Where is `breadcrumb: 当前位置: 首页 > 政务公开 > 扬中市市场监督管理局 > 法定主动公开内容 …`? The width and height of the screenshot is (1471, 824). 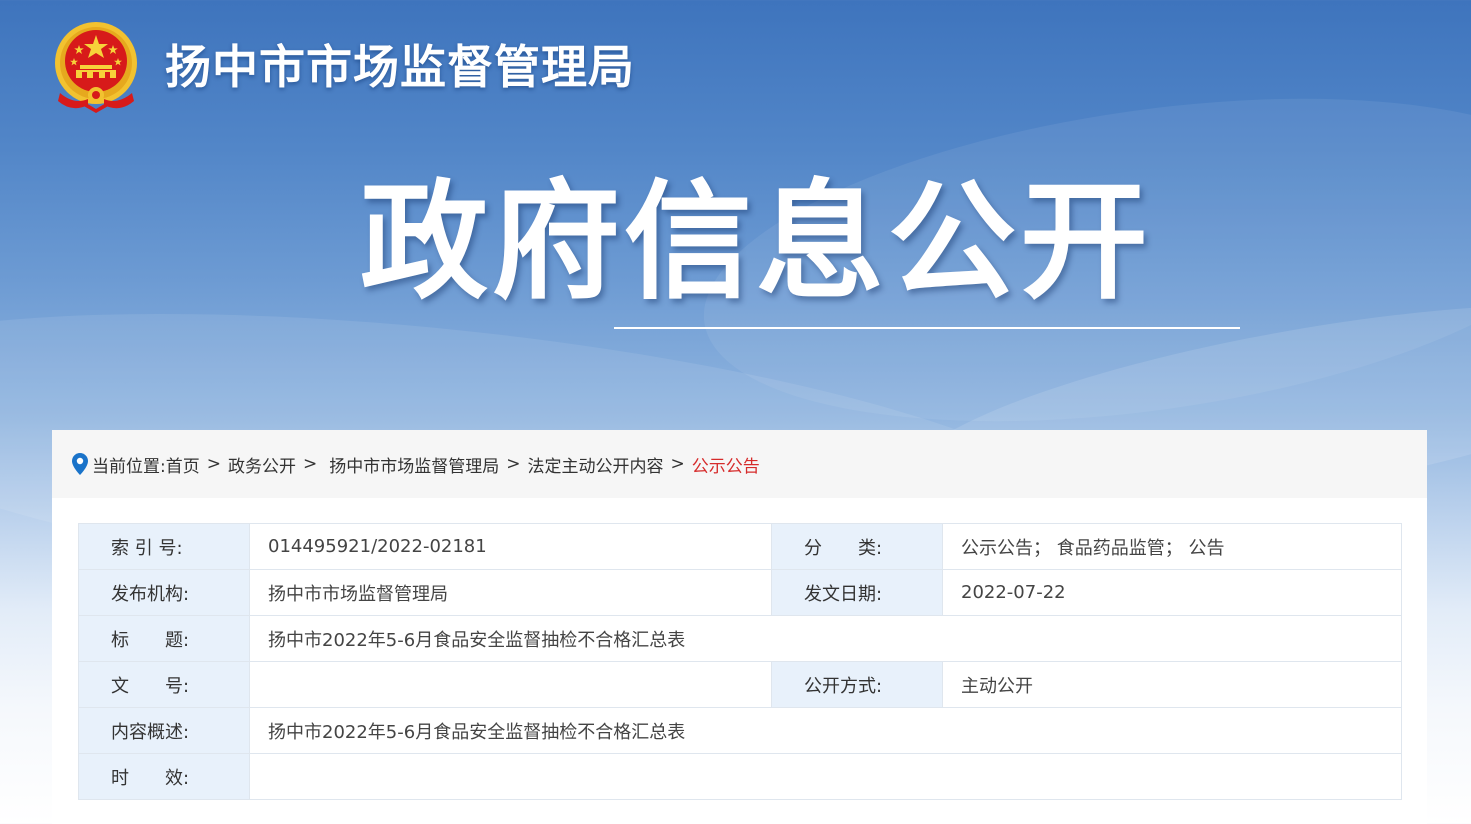 breadcrumb: 当前位置: 首页 > 政务公开 > 扬中市市场监督管理局 > 法定主动公开内容 … is located at coordinates (739, 464).